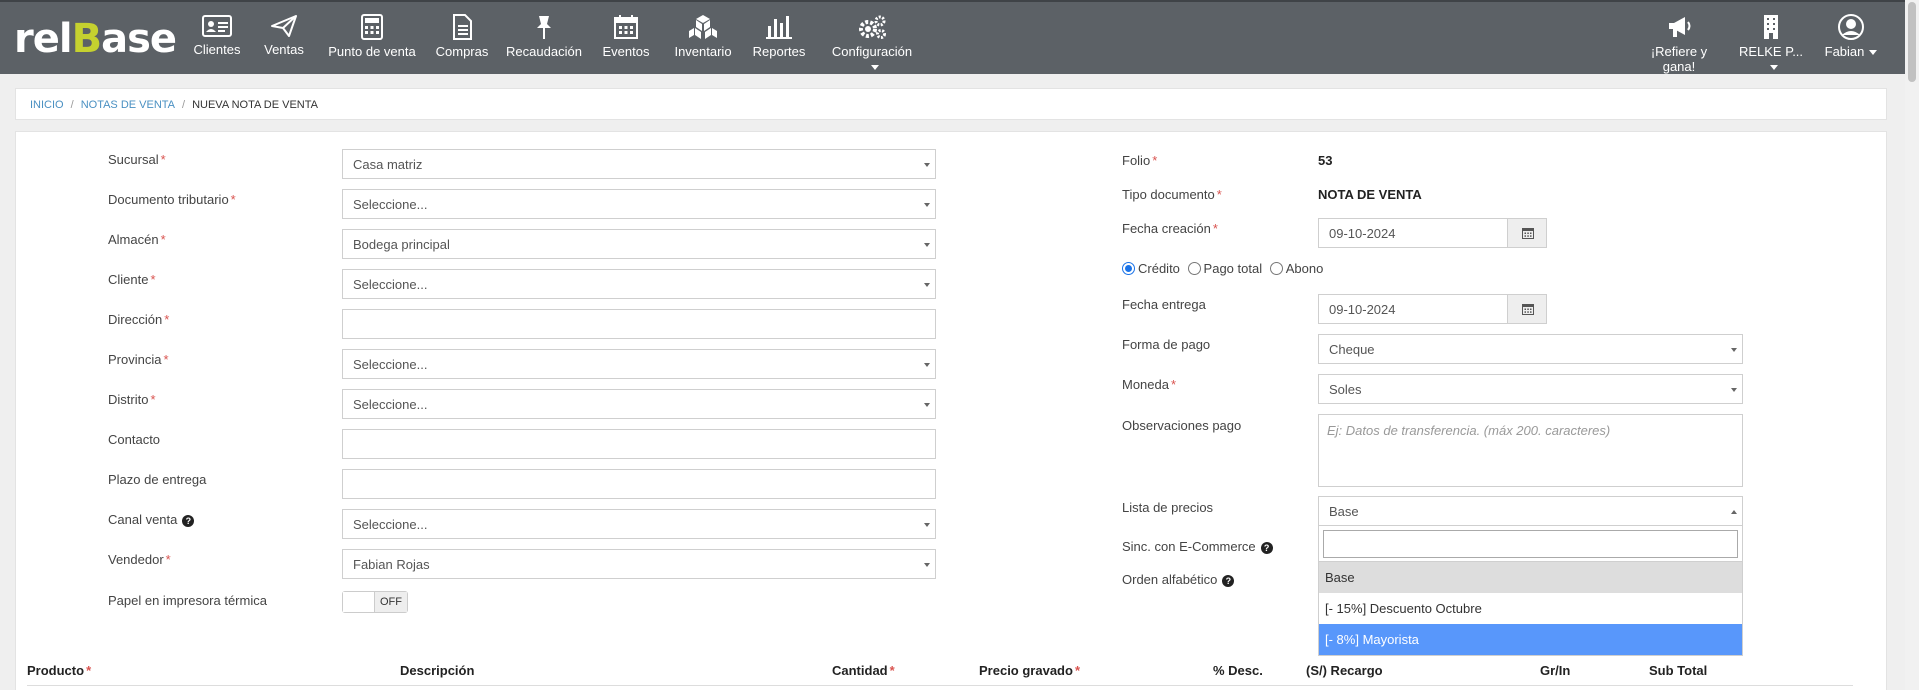 The image size is (1919, 690). I want to click on forma-pago-label: Forma de pago, so click(1166, 344).